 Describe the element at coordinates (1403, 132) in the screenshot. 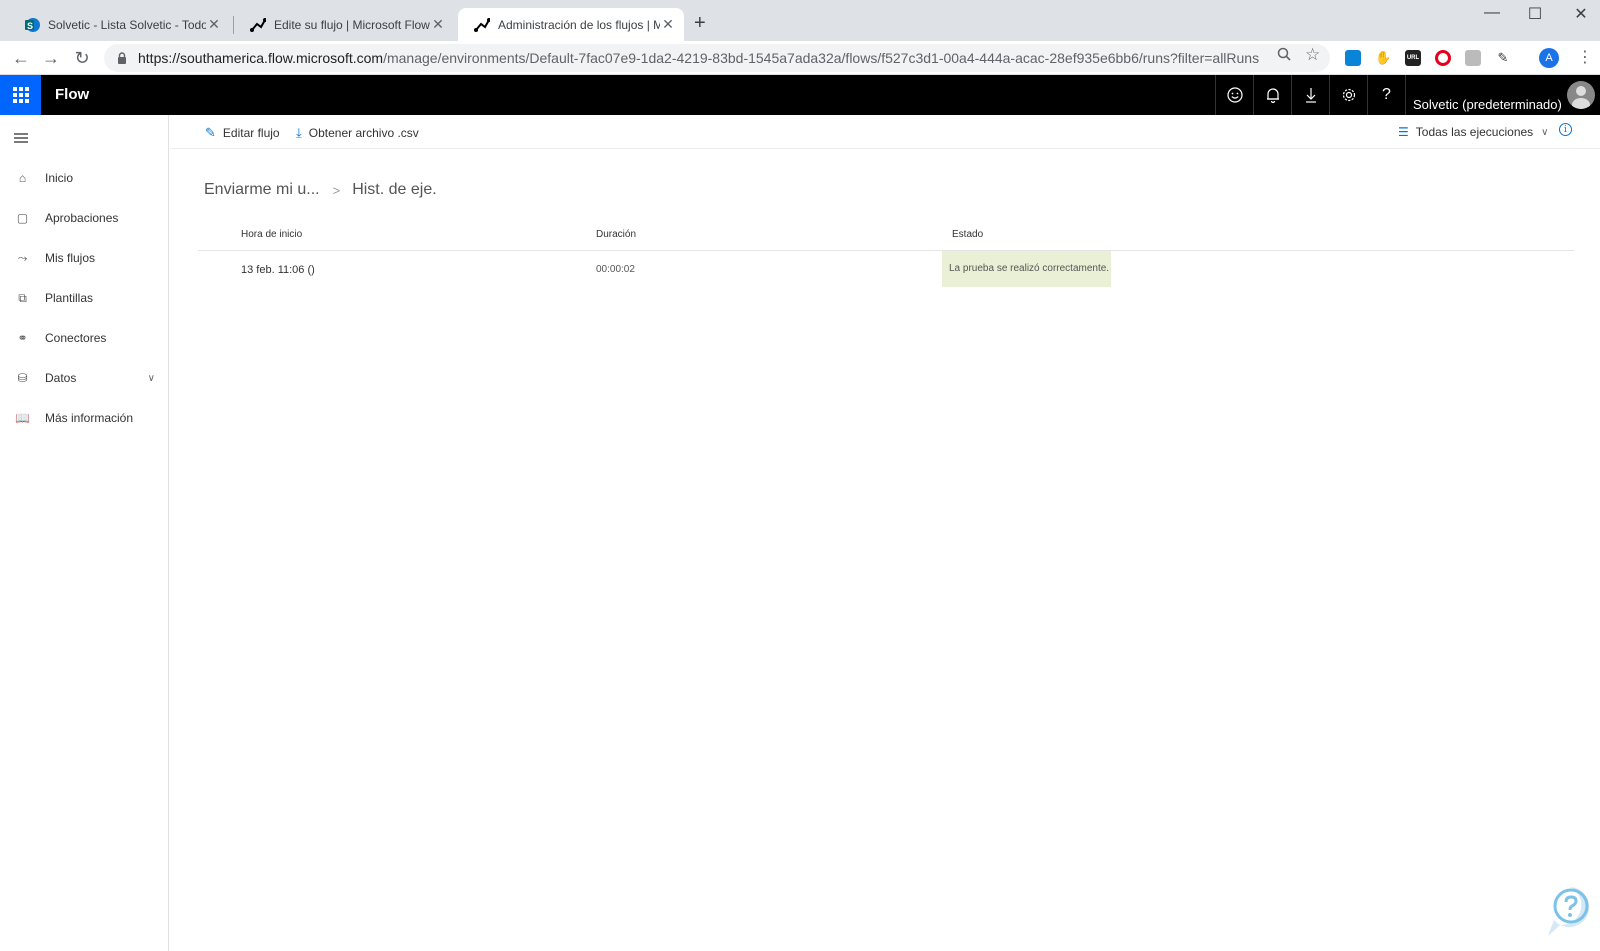

I see `filter-icon: ☰` at that location.